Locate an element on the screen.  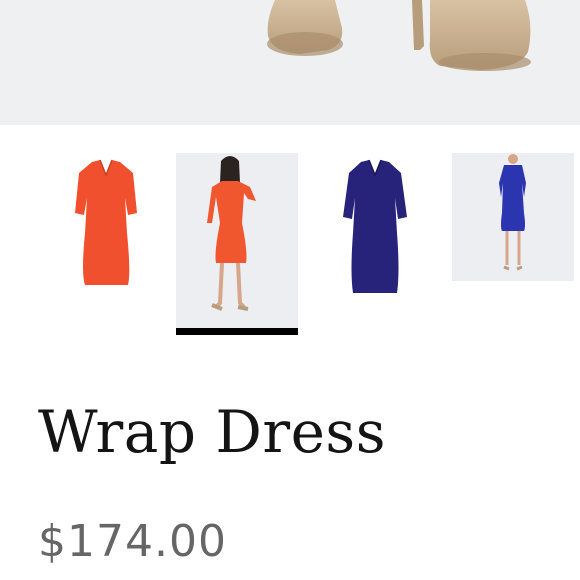
thumbnail-blue-dress-model is located at coordinates (513, 217).